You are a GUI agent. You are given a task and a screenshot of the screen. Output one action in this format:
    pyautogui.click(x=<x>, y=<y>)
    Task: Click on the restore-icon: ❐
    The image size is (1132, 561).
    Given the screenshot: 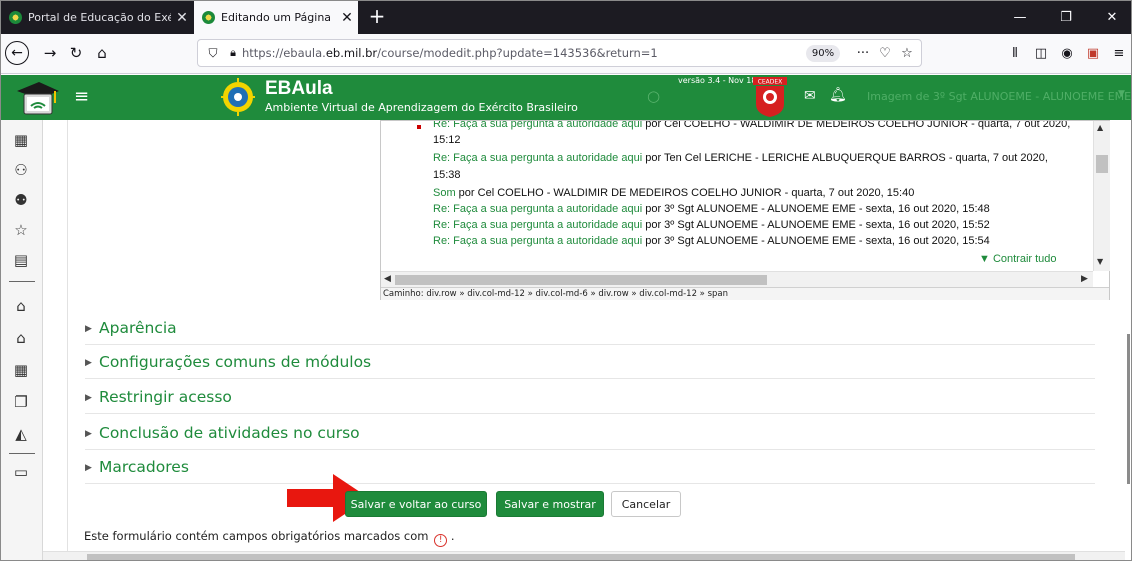 What is the action you would take?
    pyautogui.click(x=1066, y=17)
    